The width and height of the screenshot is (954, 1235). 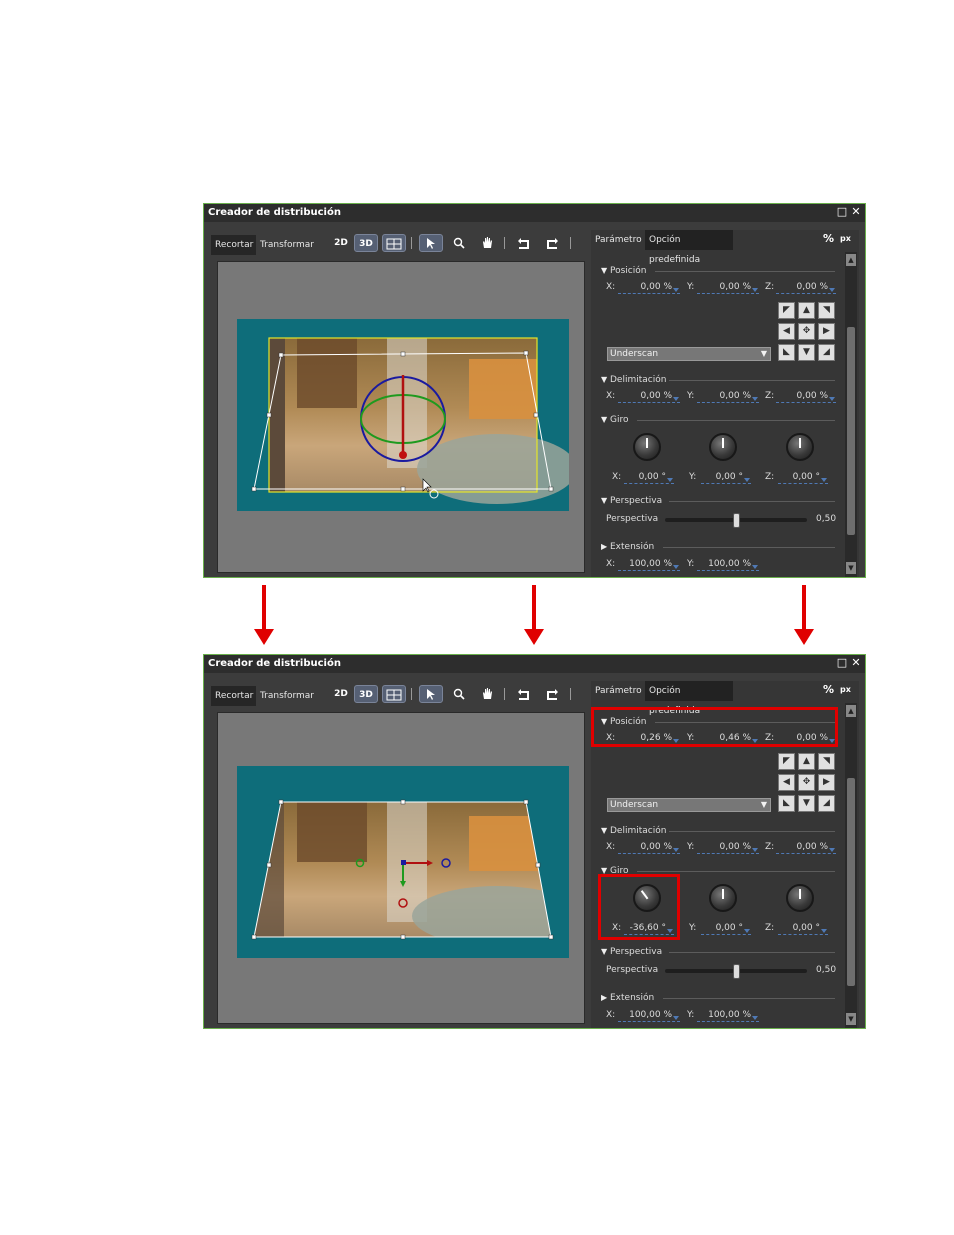 I want to click on position-y-field: 0,00 %, so click(x=728, y=288).